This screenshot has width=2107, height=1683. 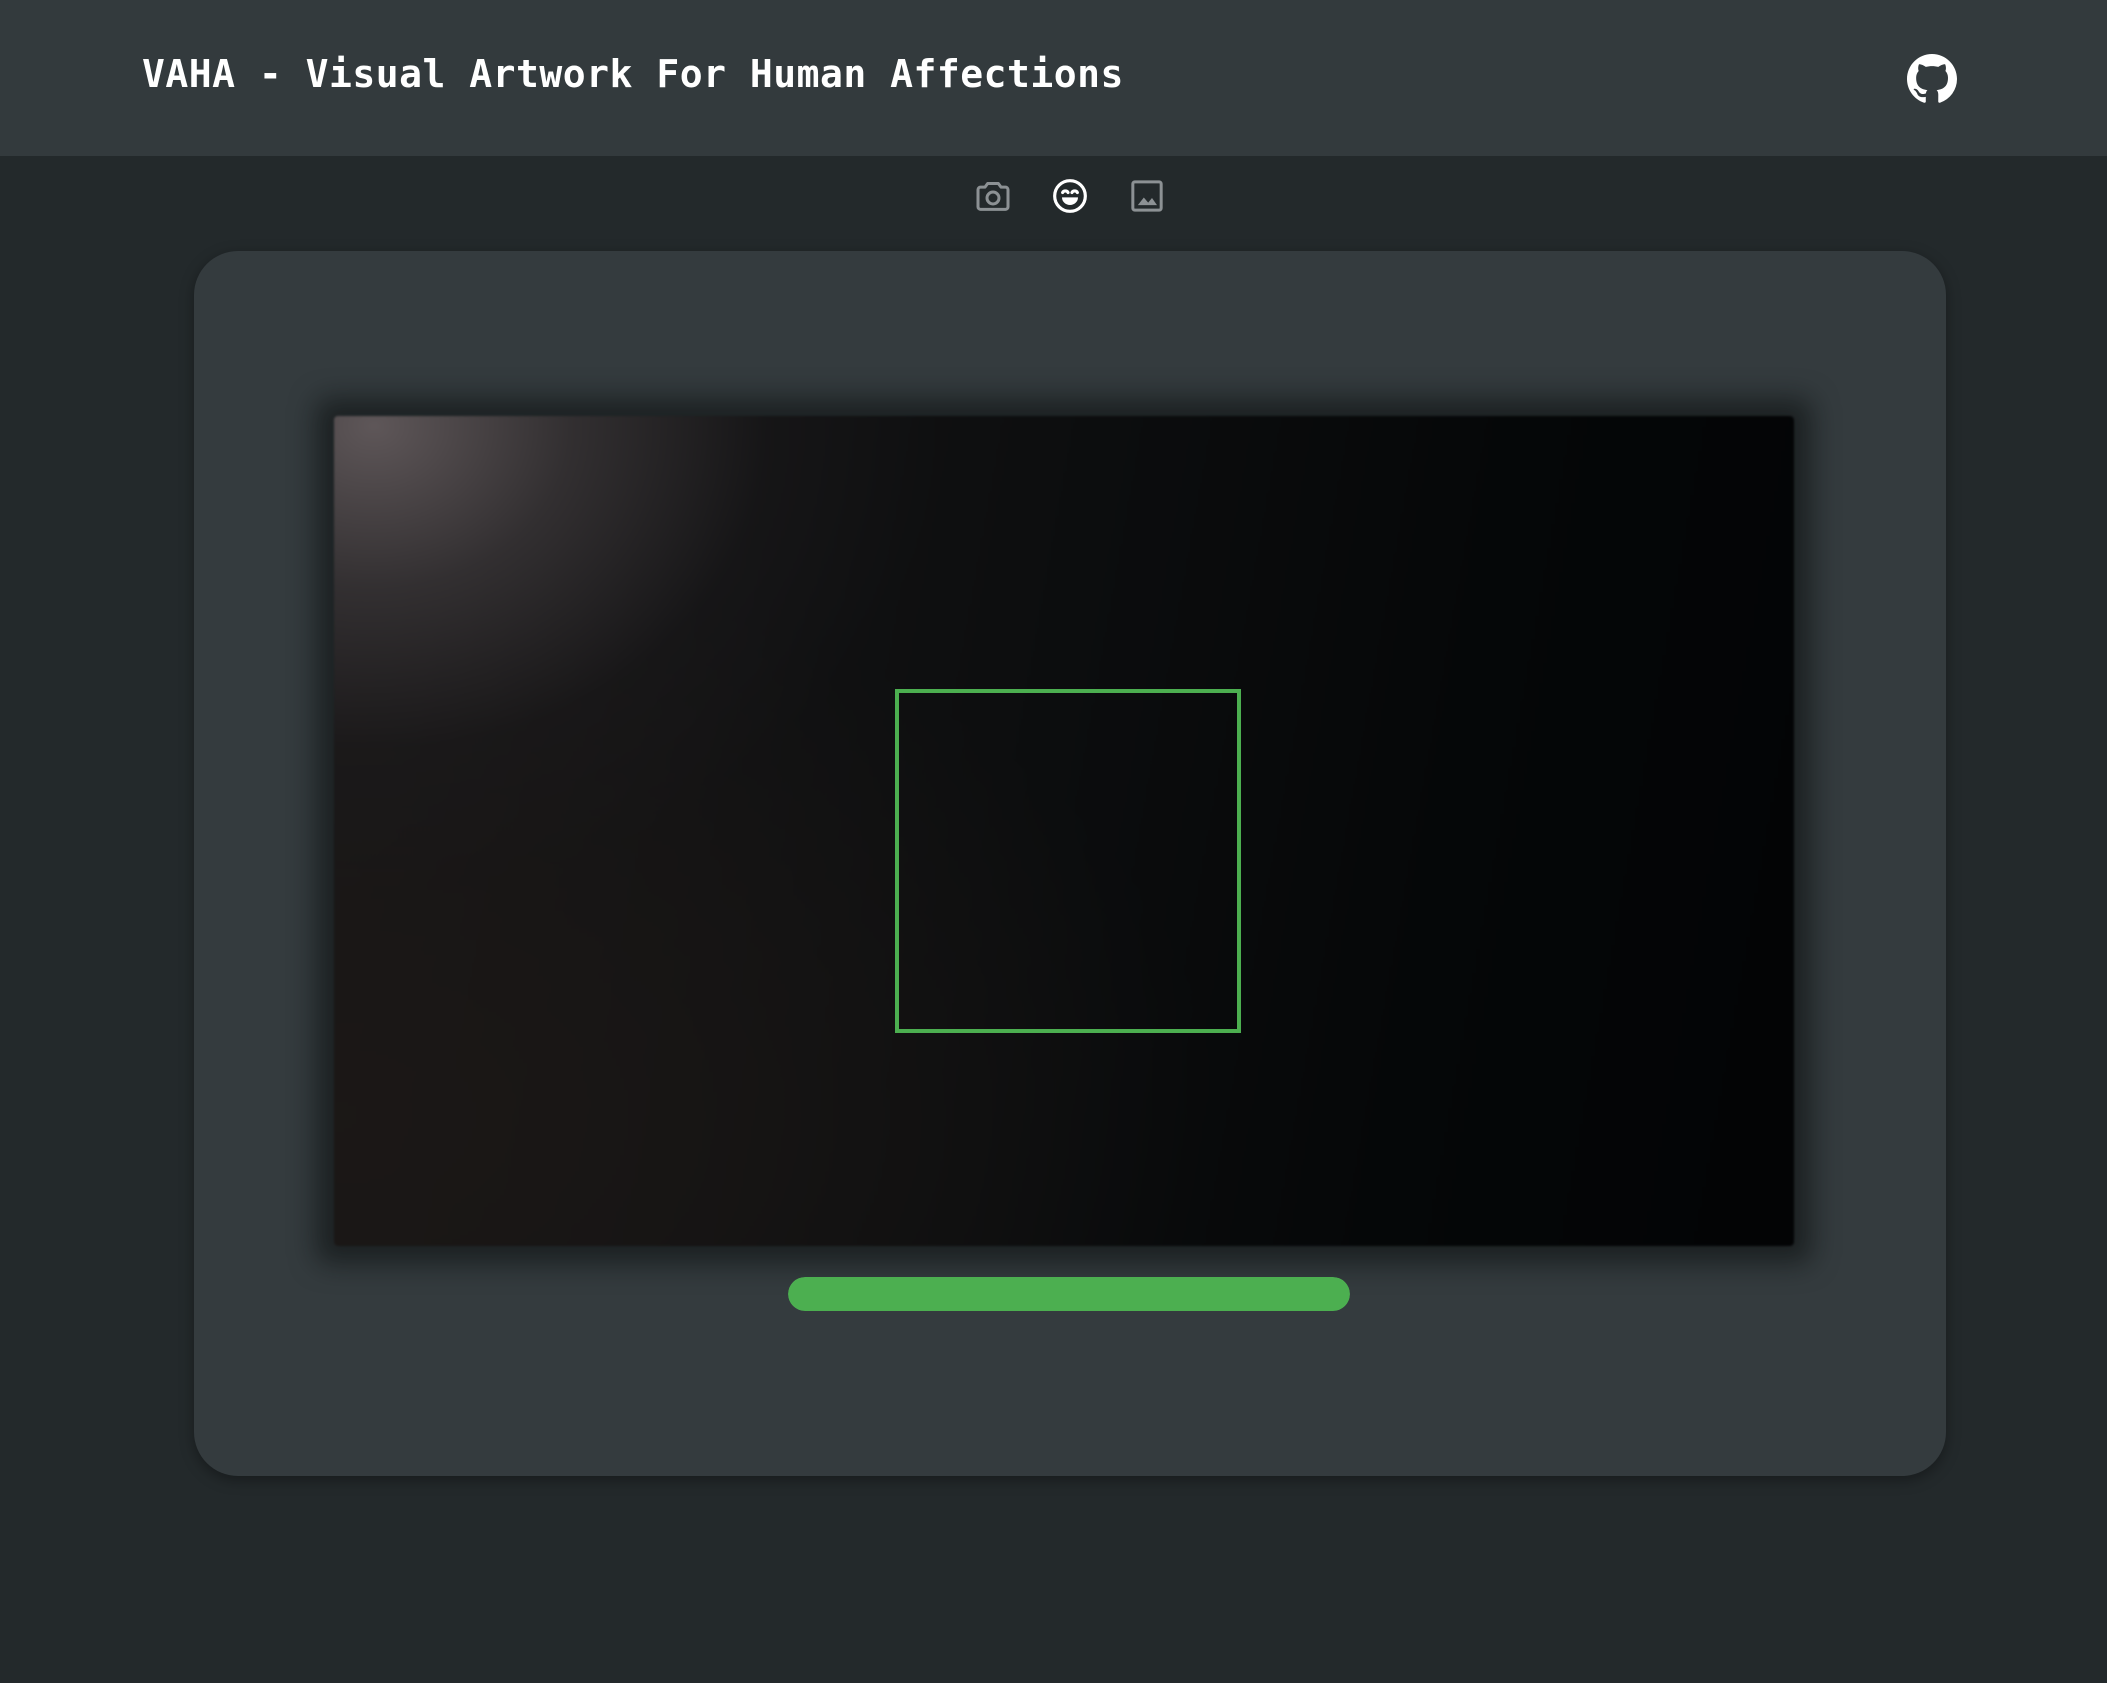 What do you see at coordinates (1068, 861) in the screenshot?
I see `face-detection-box` at bounding box center [1068, 861].